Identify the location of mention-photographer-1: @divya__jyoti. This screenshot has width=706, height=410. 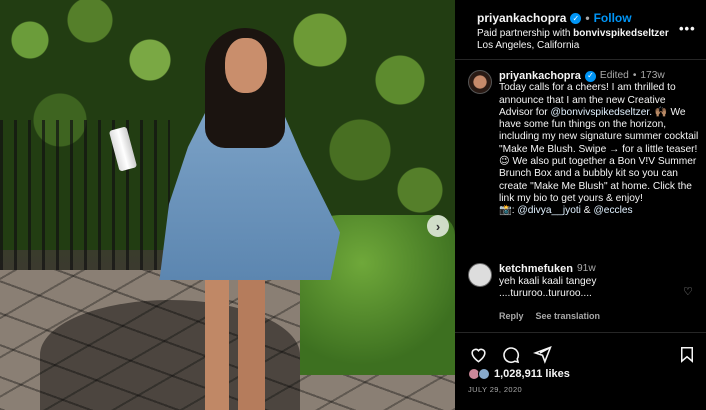
(549, 210).